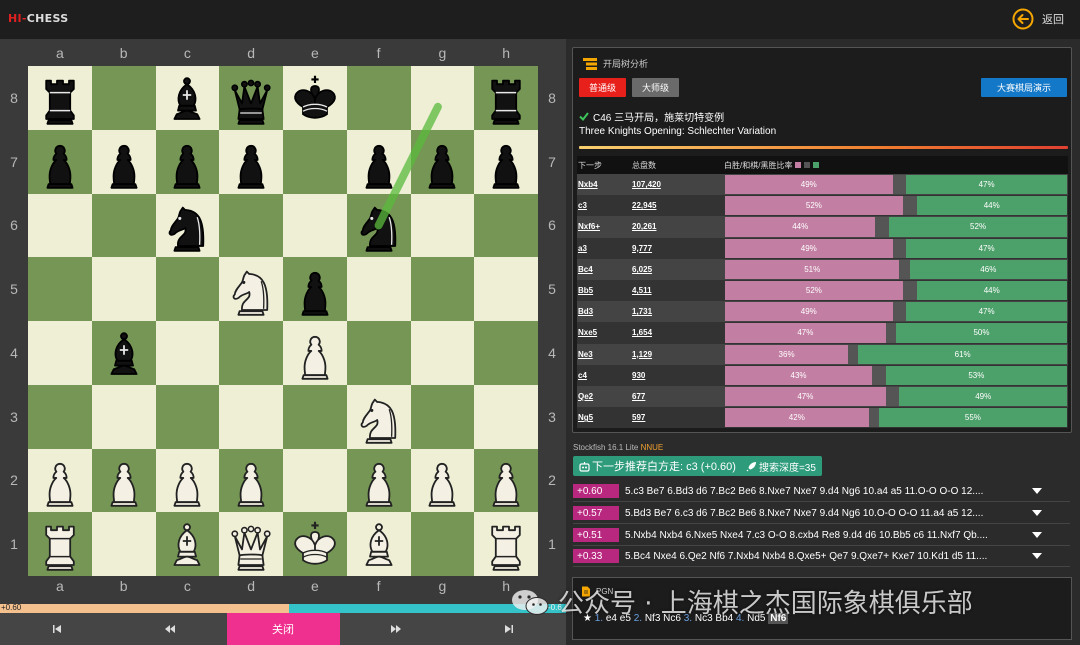  I want to click on move-link: Qe2, so click(585, 396).